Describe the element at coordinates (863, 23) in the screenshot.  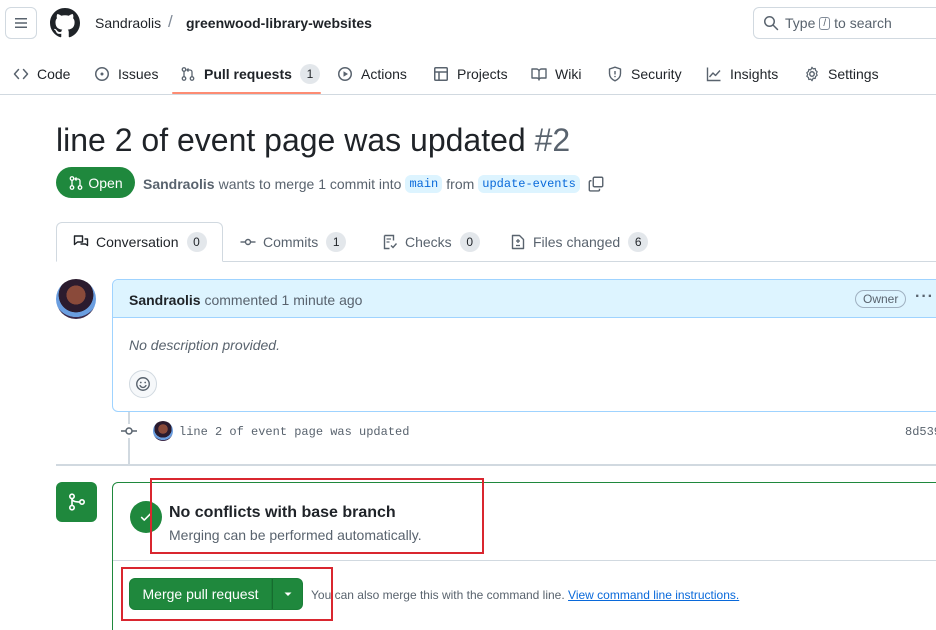
I see `search-placeholder-suffix: to search` at that location.